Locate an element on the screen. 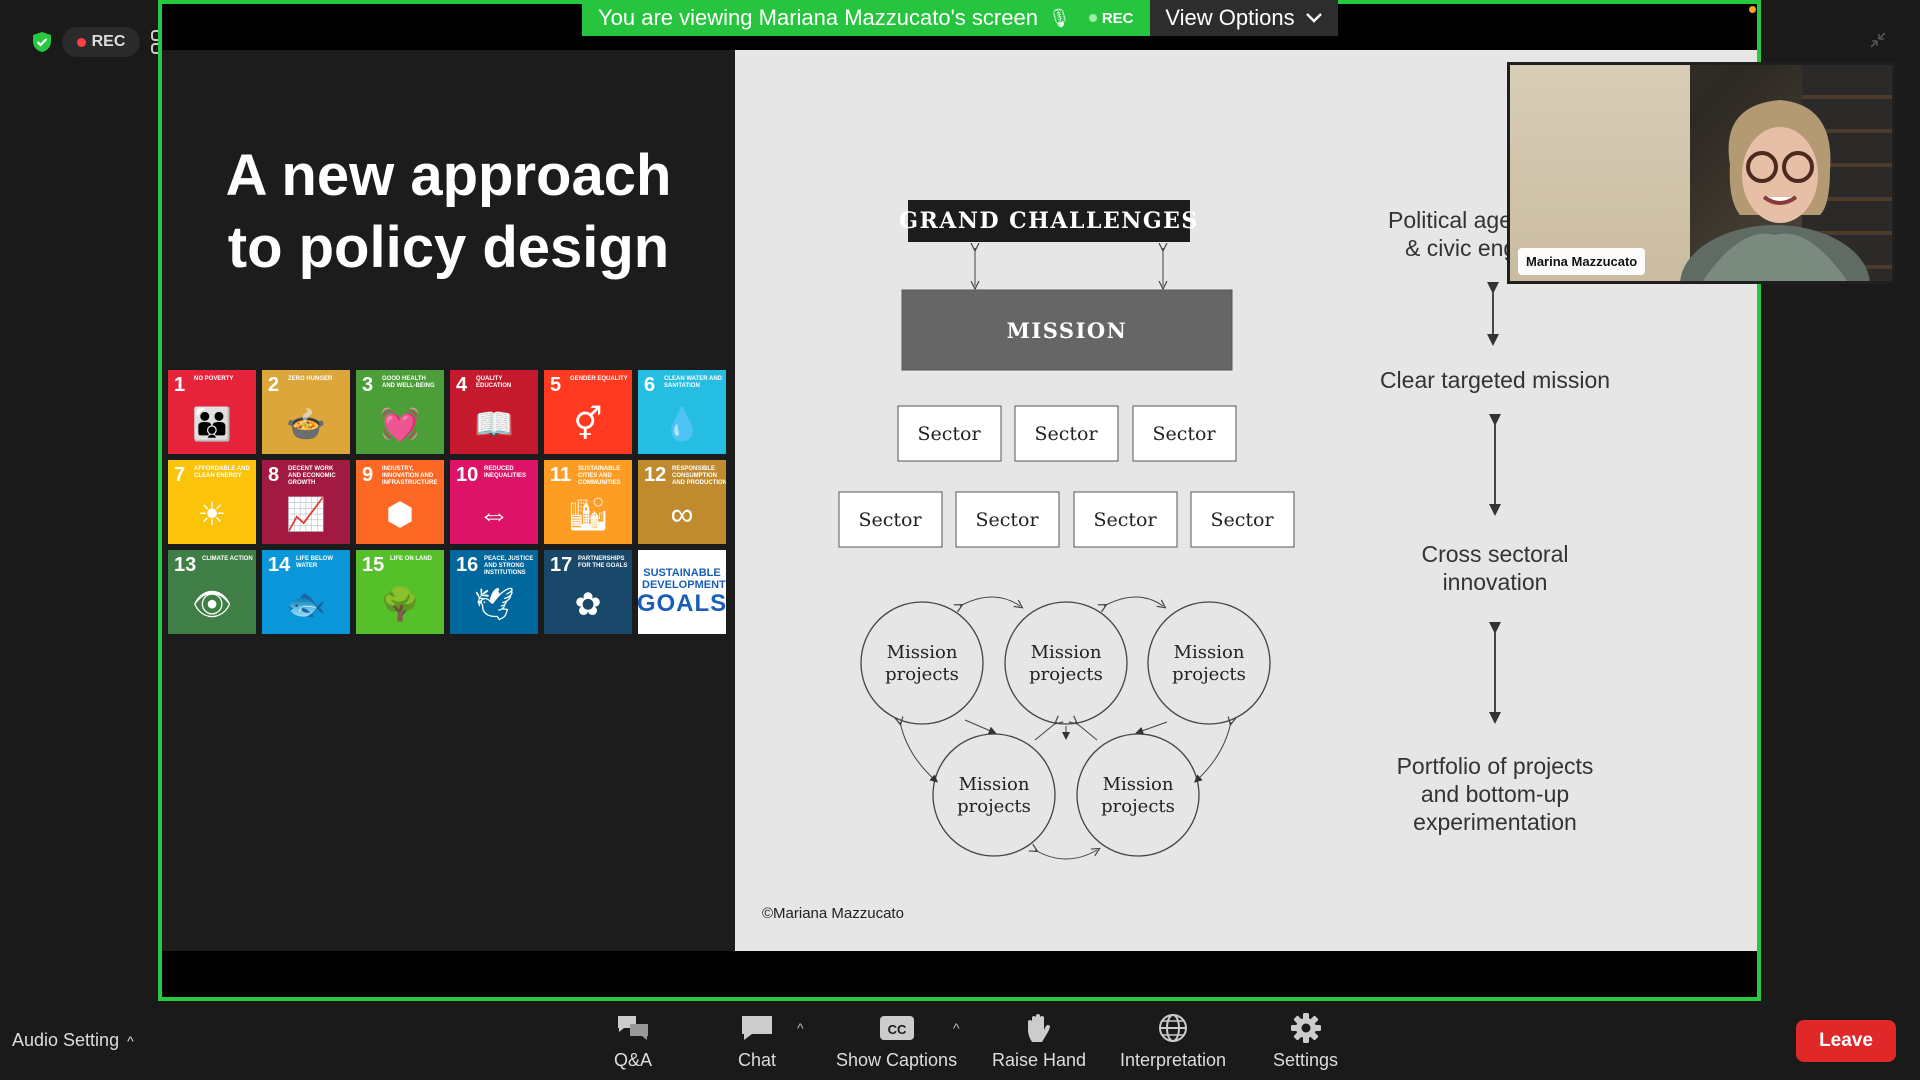  sdg-goal-icon: ∞ is located at coordinates (682, 514).